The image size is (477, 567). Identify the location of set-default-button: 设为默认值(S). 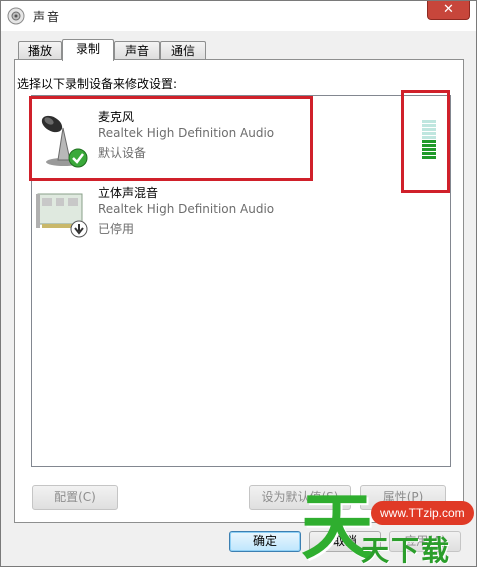
(300, 497).